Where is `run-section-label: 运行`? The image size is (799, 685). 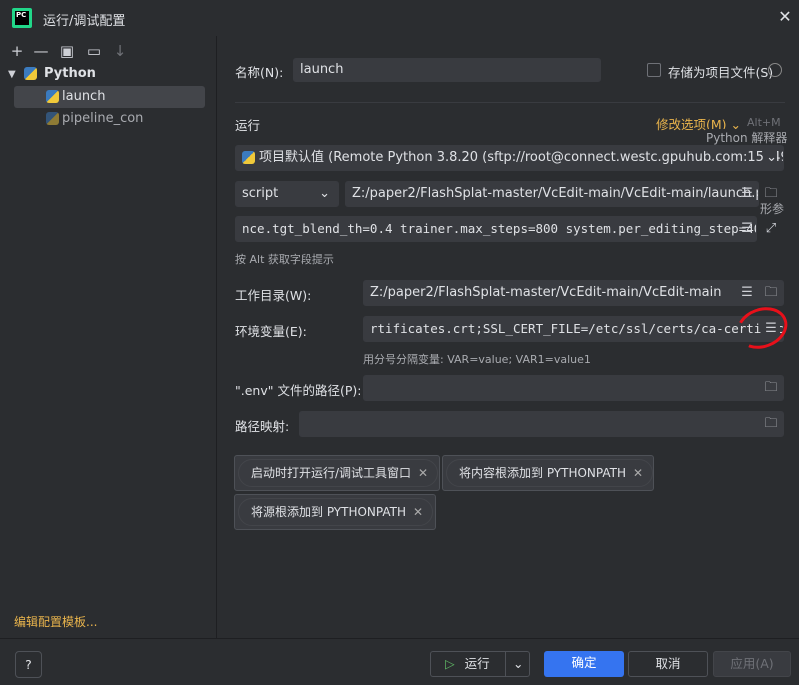
run-section-label: 运行 is located at coordinates (248, 125).